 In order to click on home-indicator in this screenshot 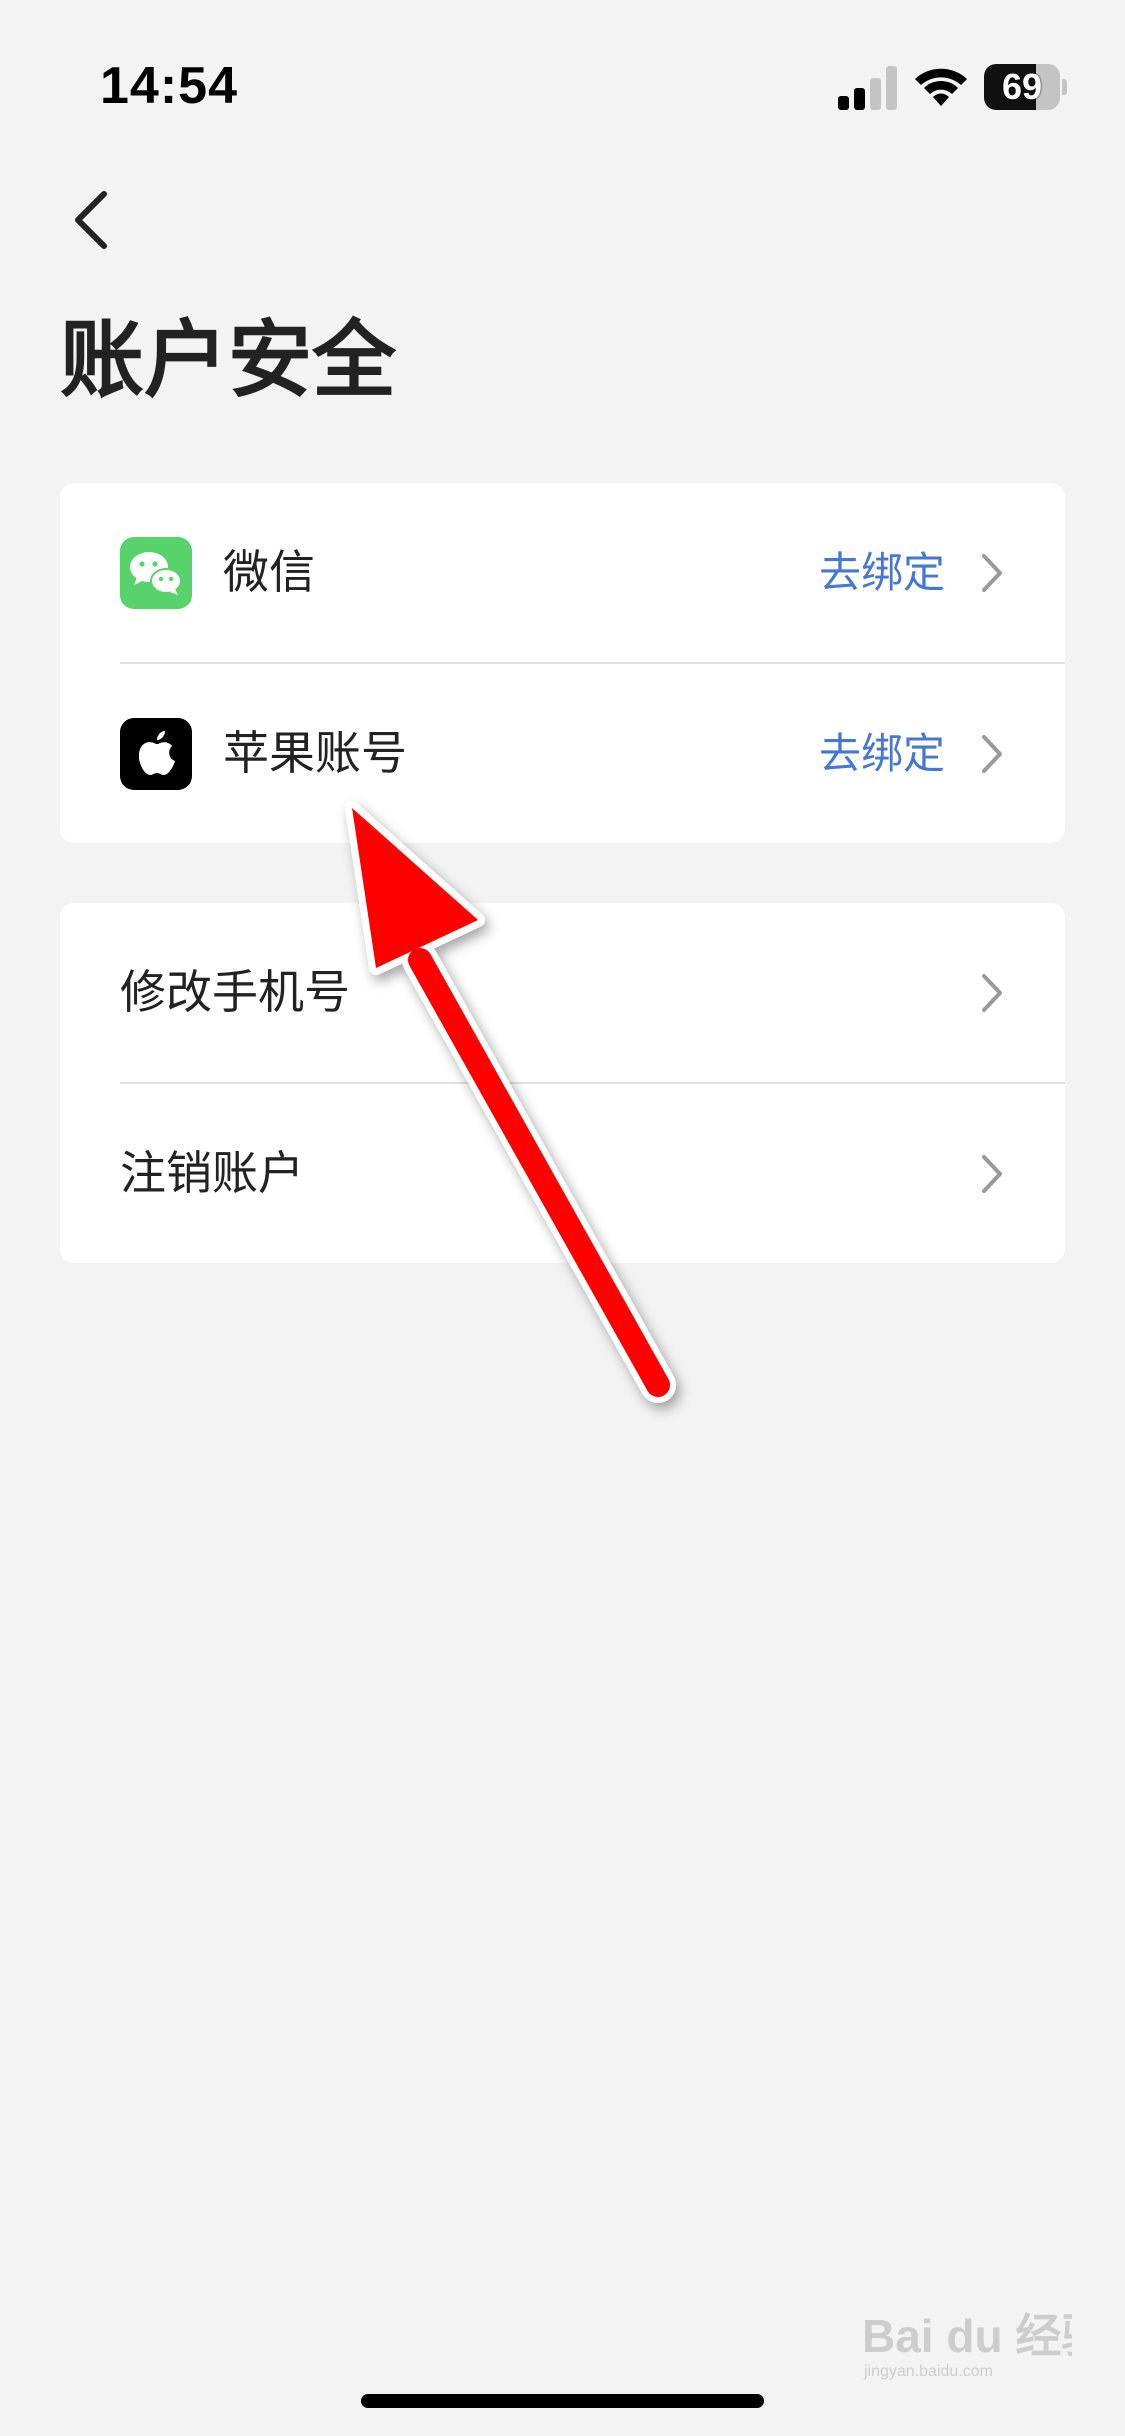, I will do `click(562, 2401)`.